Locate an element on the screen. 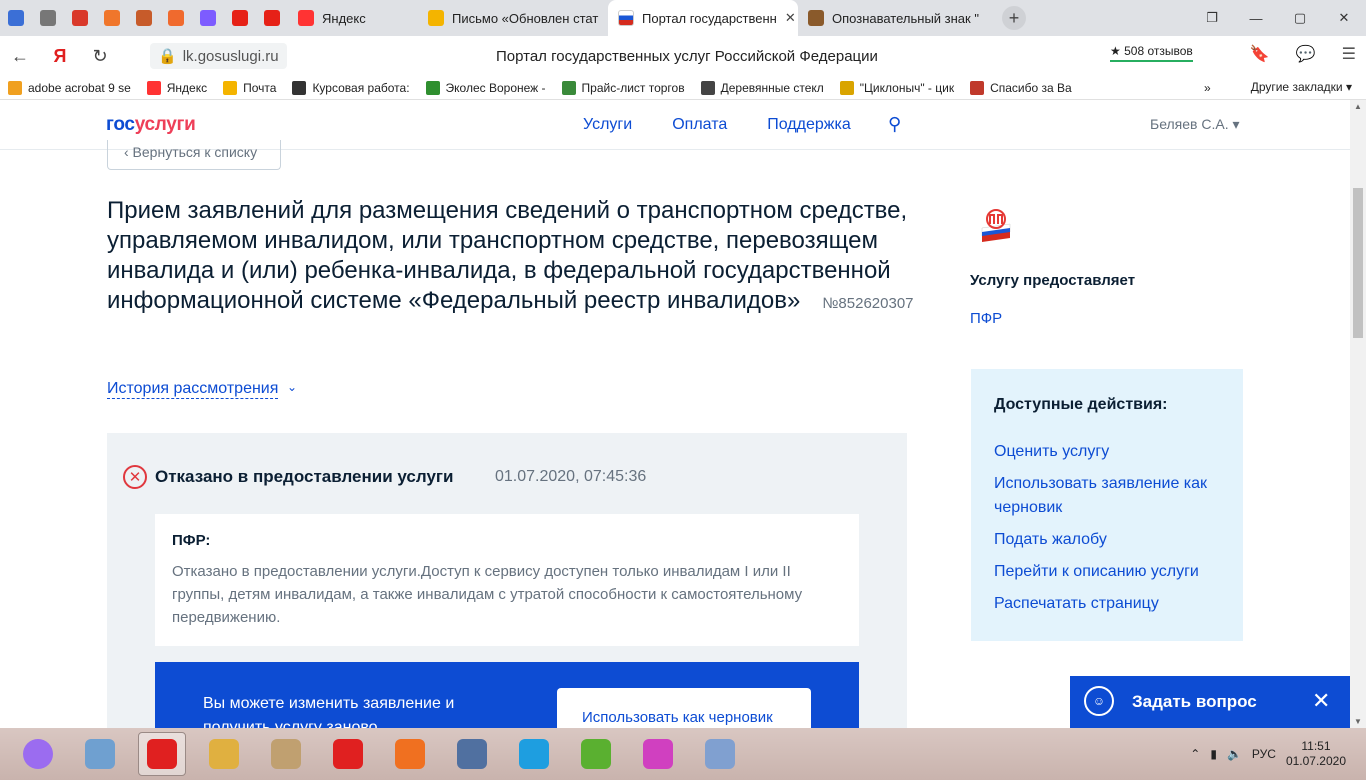 This screenshot has height=780, width=1366. bookmark-item: Прайс-лист торгов is located at coordinates (623, 87).